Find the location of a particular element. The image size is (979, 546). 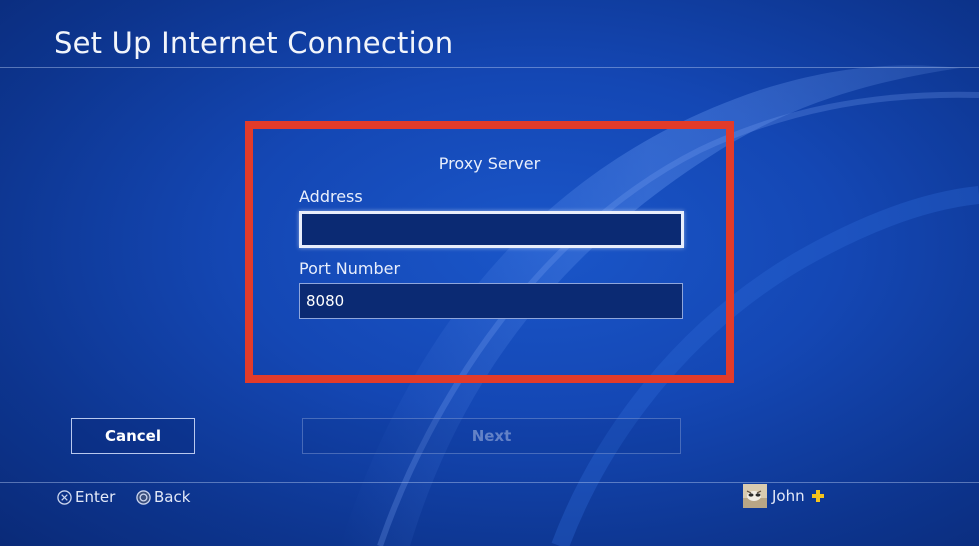

next-button: Next is located at coordinates (491, 436).